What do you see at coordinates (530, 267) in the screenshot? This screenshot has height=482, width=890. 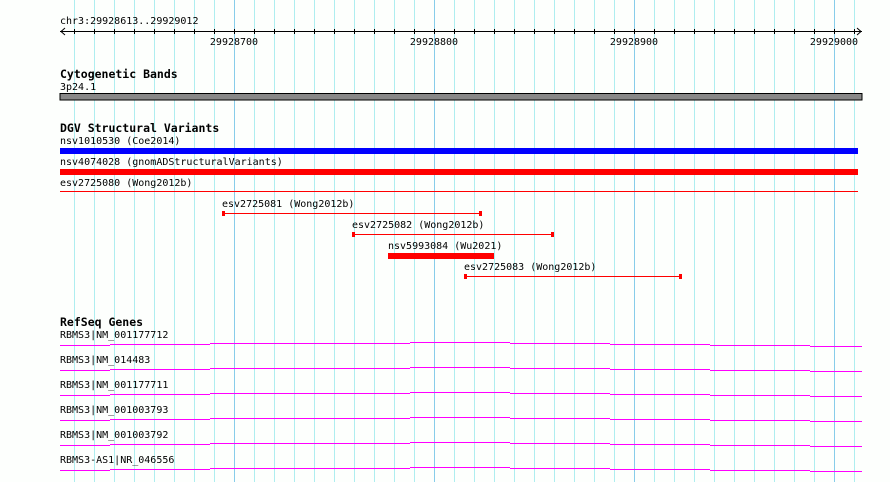 I see `dgv-feature-label: esv2725083 (Wong2012b)` at bounding box center [530, 267].